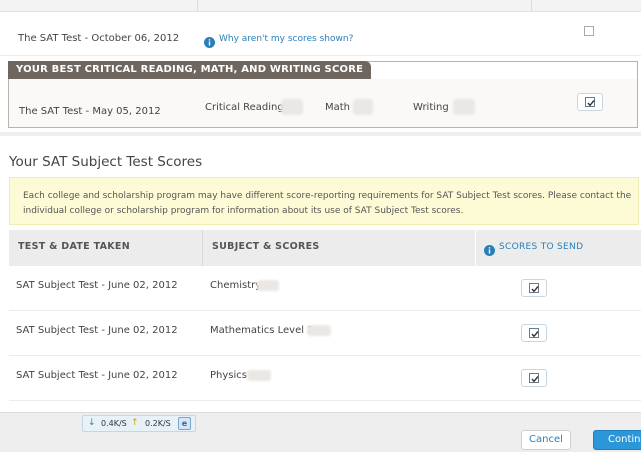 This screenshot has height=452, width=641. Describe the element at coordinates (464, 107) in the screenshot. I see `writing-score-redacted` at that location.